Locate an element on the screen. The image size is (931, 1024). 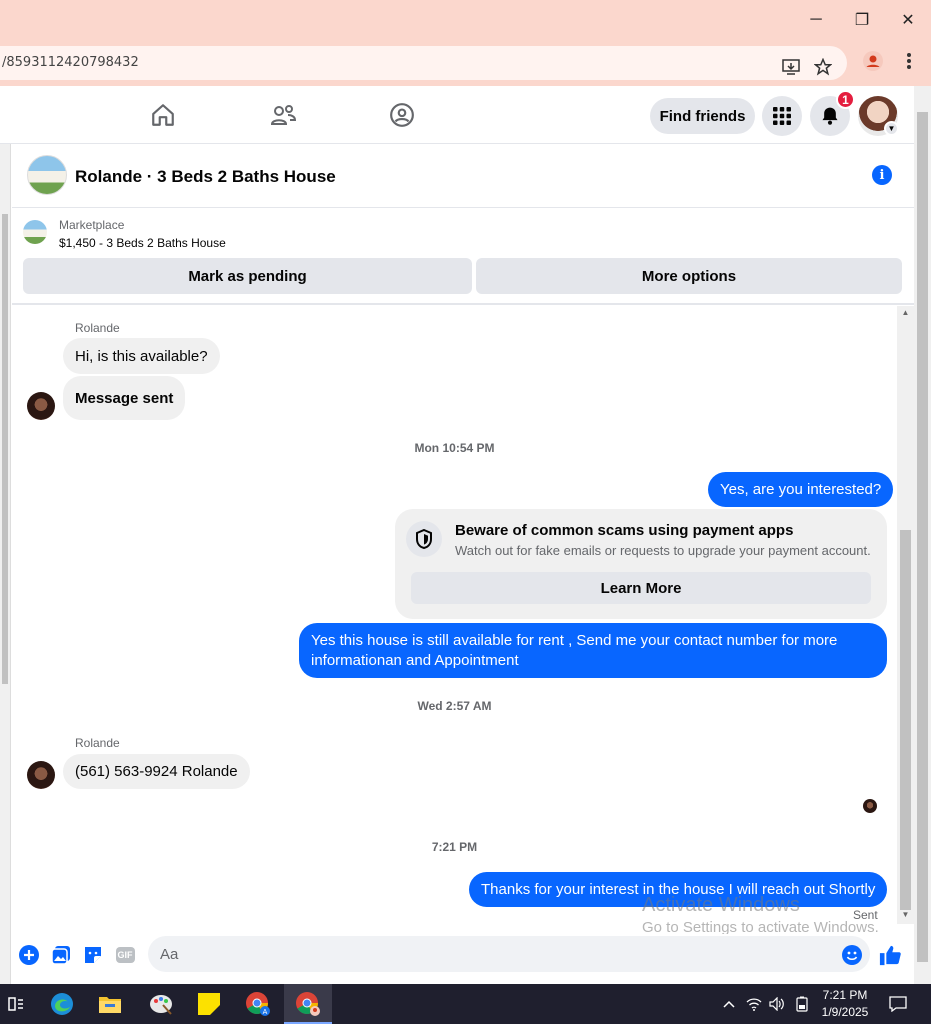
gif-icon: GIF is located at coordinates (125, 955).